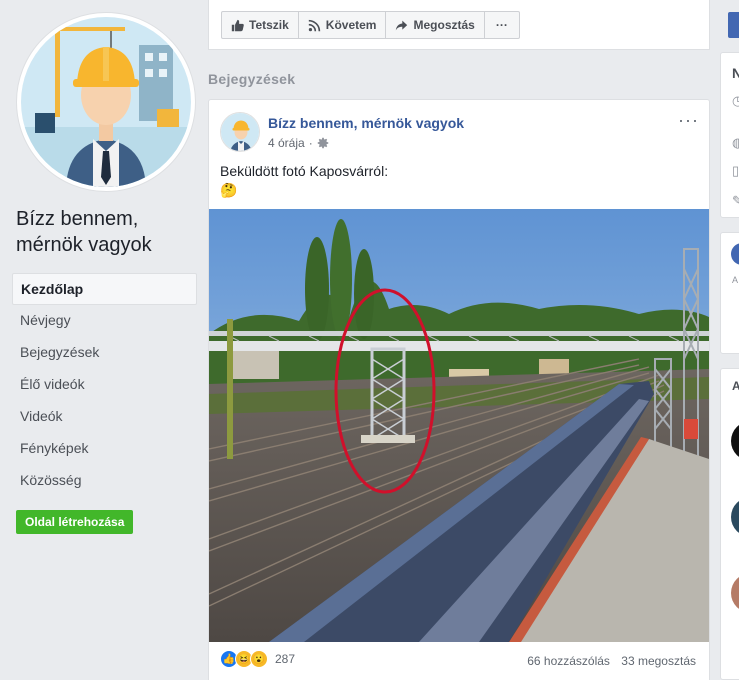 The image size is (739, 680). Describe the element at coordinates (735, 143) in the screenshot. I see `globe-icon: ◍` at that location.